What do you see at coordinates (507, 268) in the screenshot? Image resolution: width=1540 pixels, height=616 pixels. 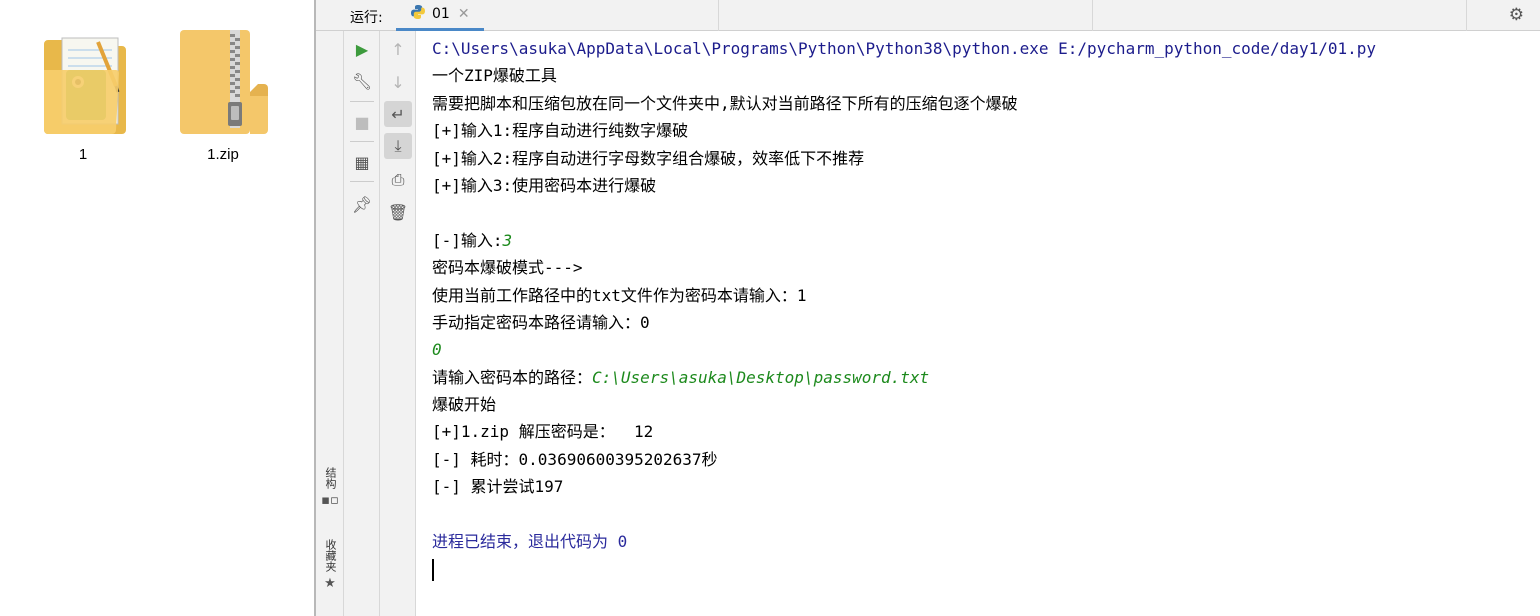 I see `console-line: 密码本爆破模式--->` at bounding box center [507, 268].